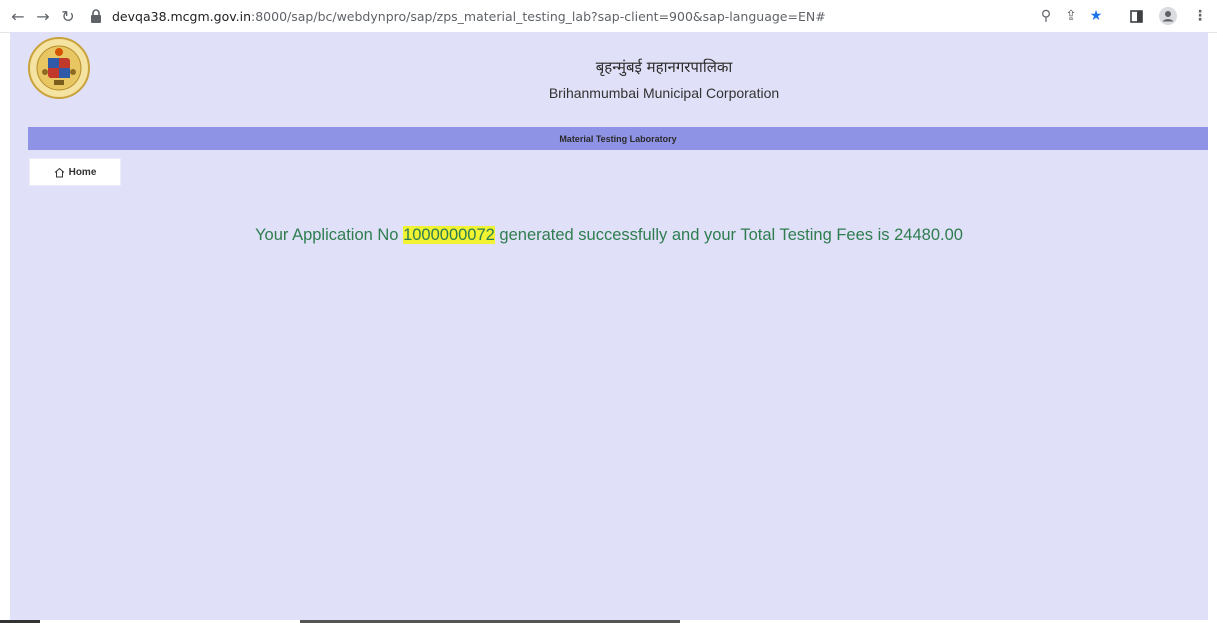  Describe the element at coordinates (664, 67) in the screenshot. I see `title-marathi: बृहन्मुंबई महानगरपालिका` at that location.